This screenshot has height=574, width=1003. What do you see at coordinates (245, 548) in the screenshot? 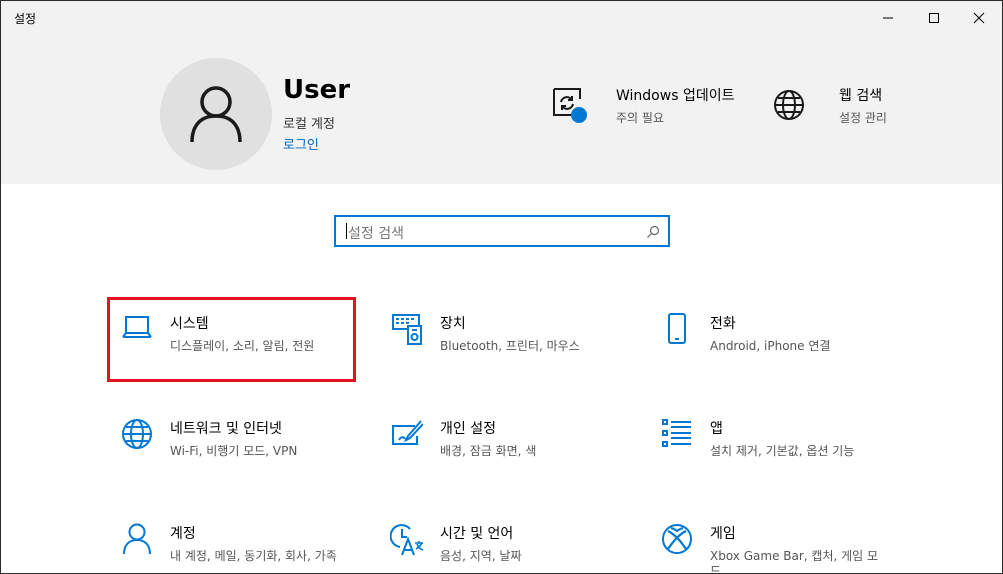
I see `tile-accounts: 계정 내 계정, 메일, 동기화, 회사, 가족` at bounding box center [245, 548].